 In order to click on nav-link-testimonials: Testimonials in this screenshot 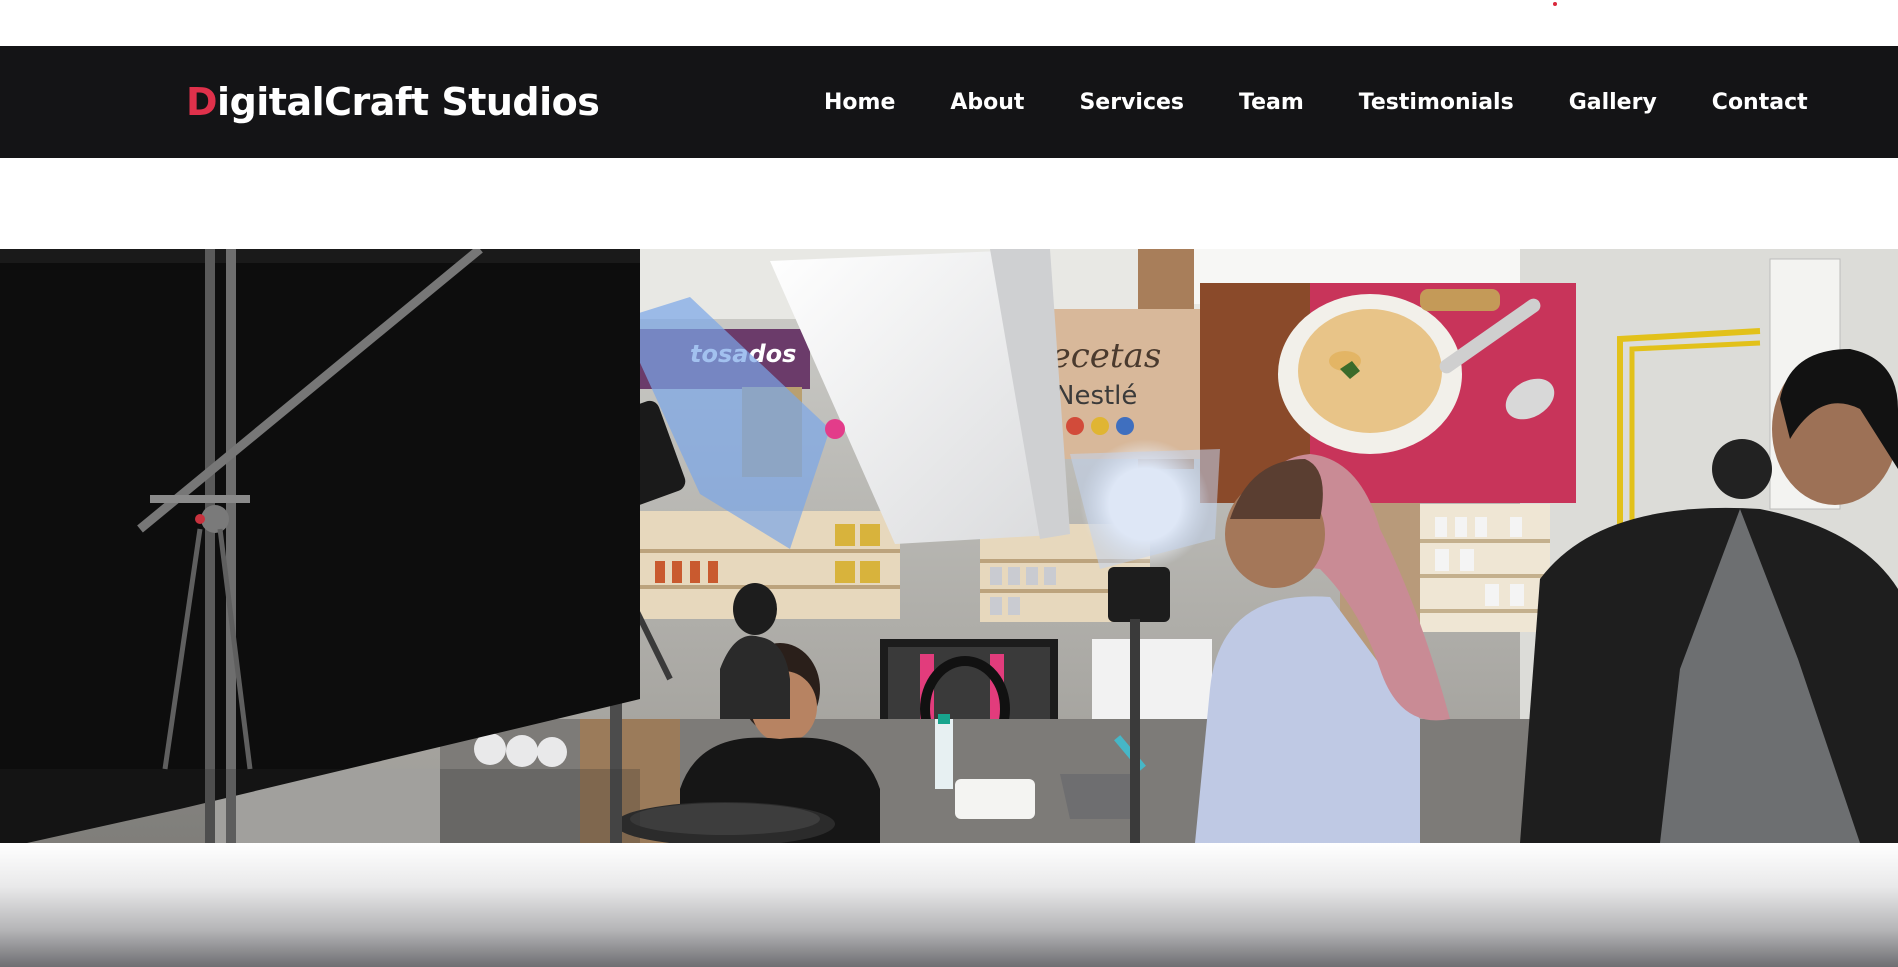, I will do `click(1436, 102)`.